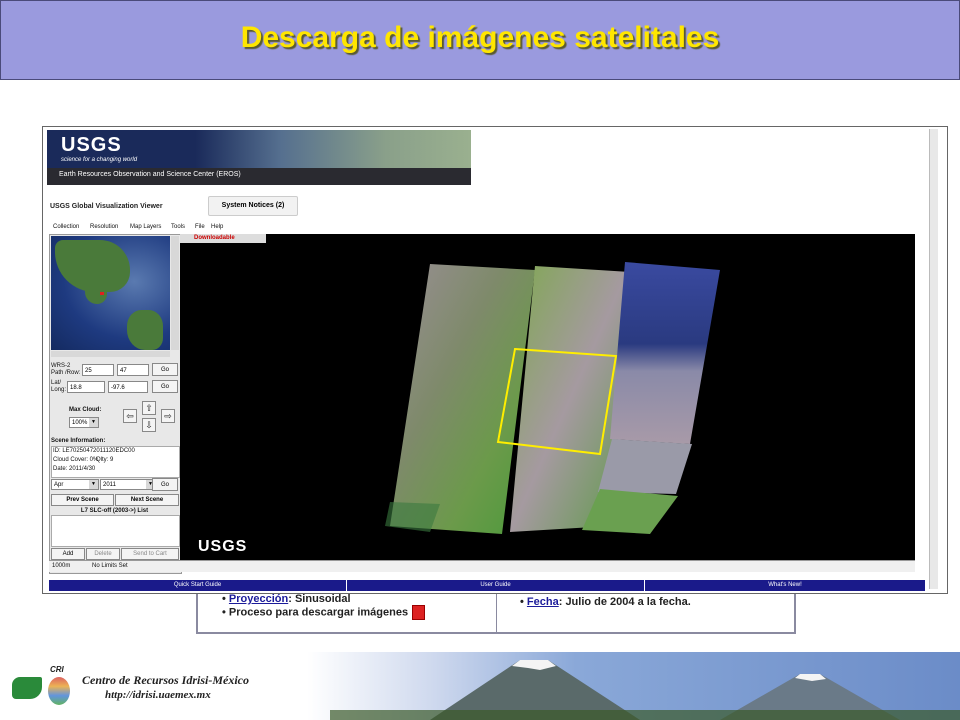 Image resolution: width=960 pixels, height=720 pixels. What do you see at coordinates (128, 387) in the screenshot?
I see `long-field: -97.6` at bounding box center [128, 387].